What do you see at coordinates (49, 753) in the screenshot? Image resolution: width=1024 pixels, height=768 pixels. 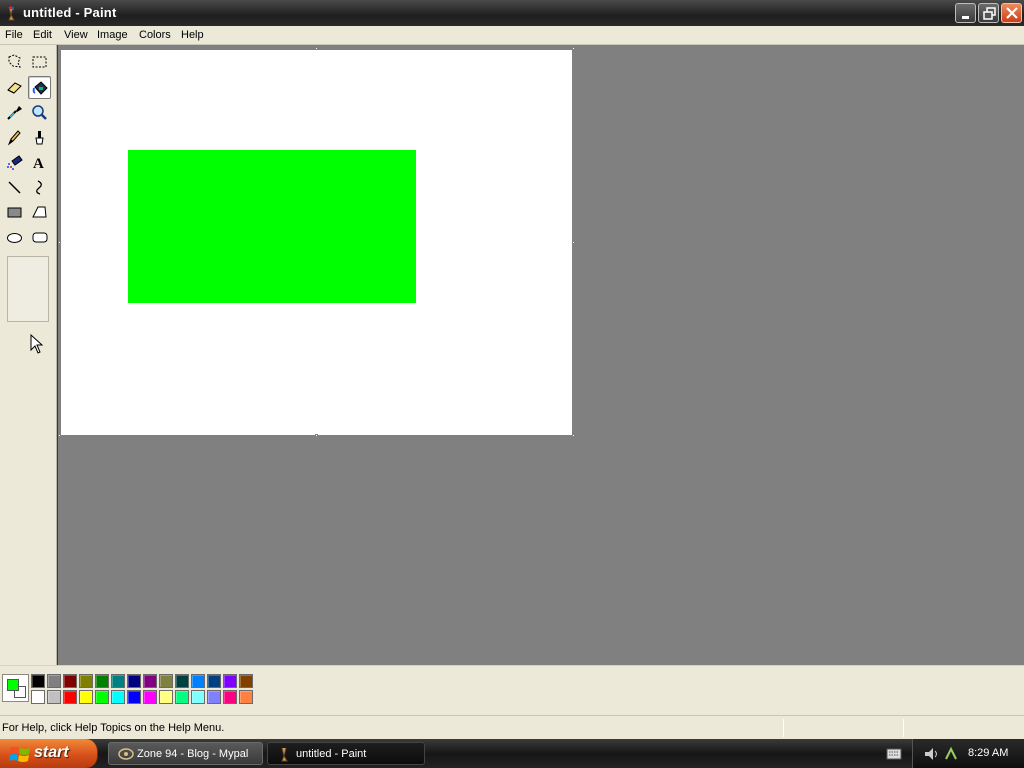 I see `start-button: start` at bounding box center [49, 753].